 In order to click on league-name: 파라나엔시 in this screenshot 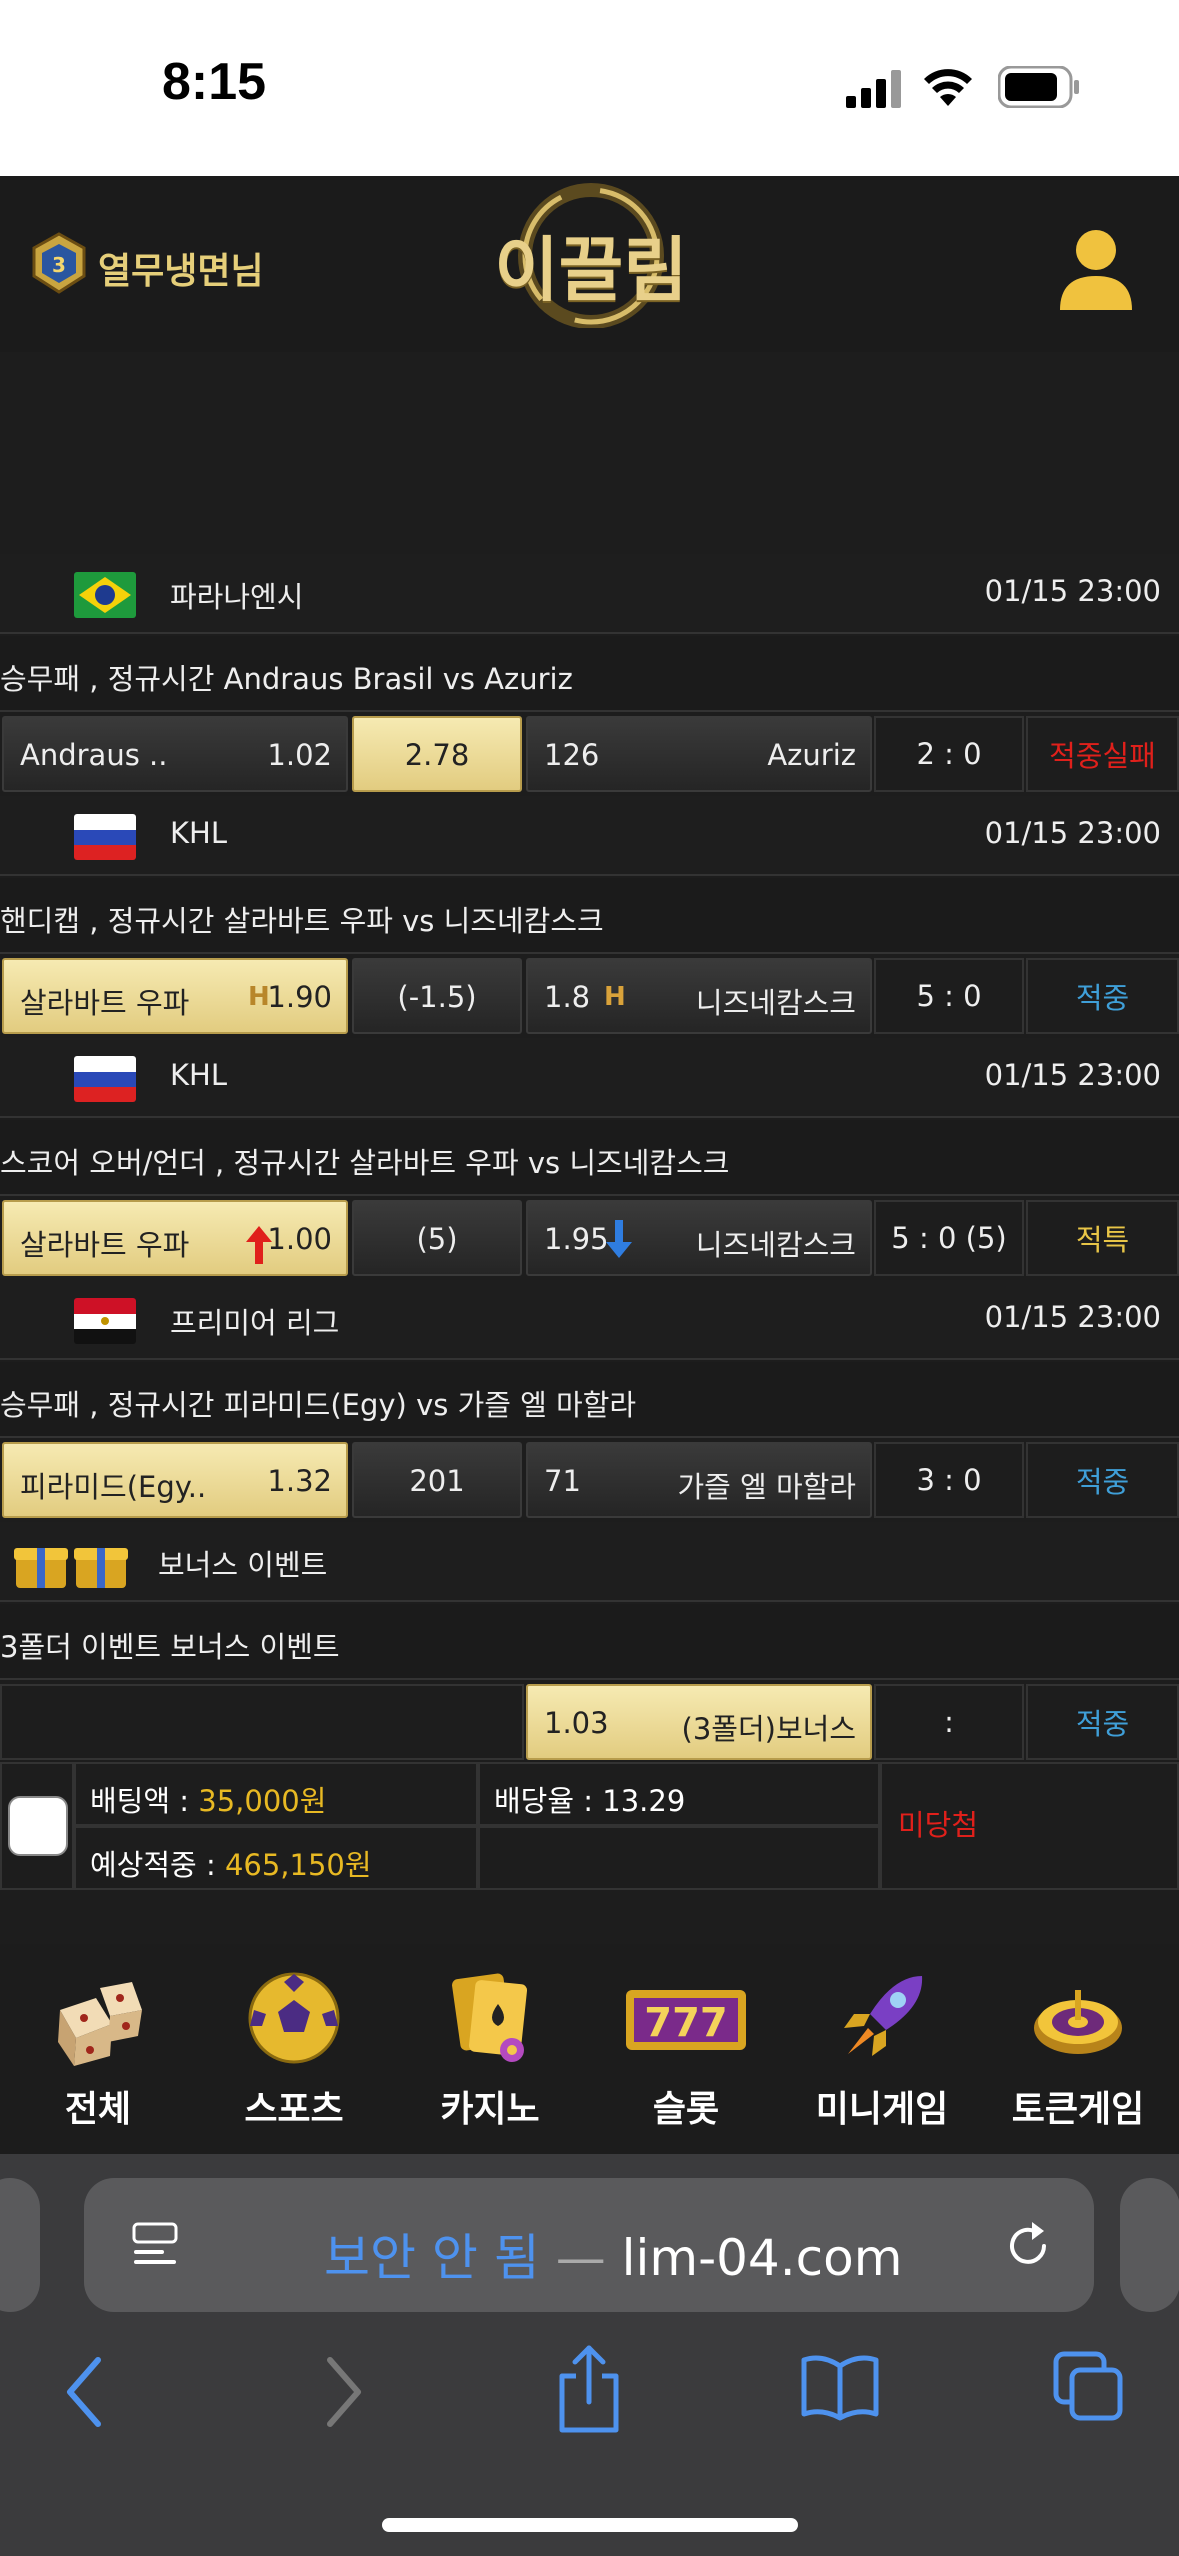, I will do `click(237, 597)`.